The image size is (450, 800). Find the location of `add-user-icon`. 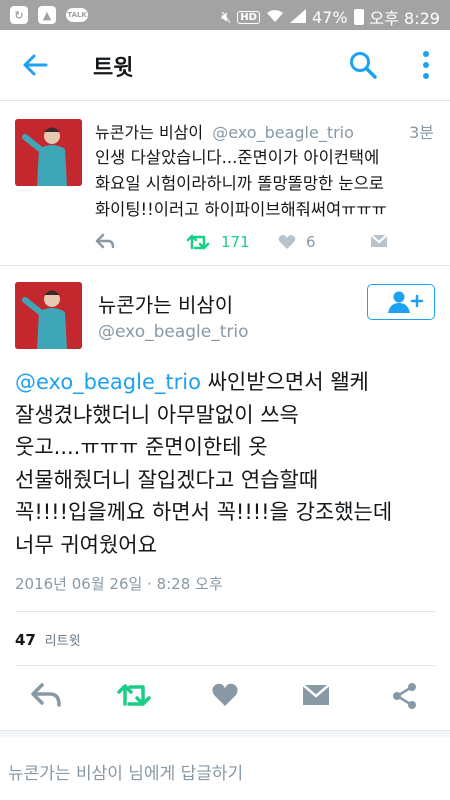

add-user-icon is located at coordinates (406, 302).